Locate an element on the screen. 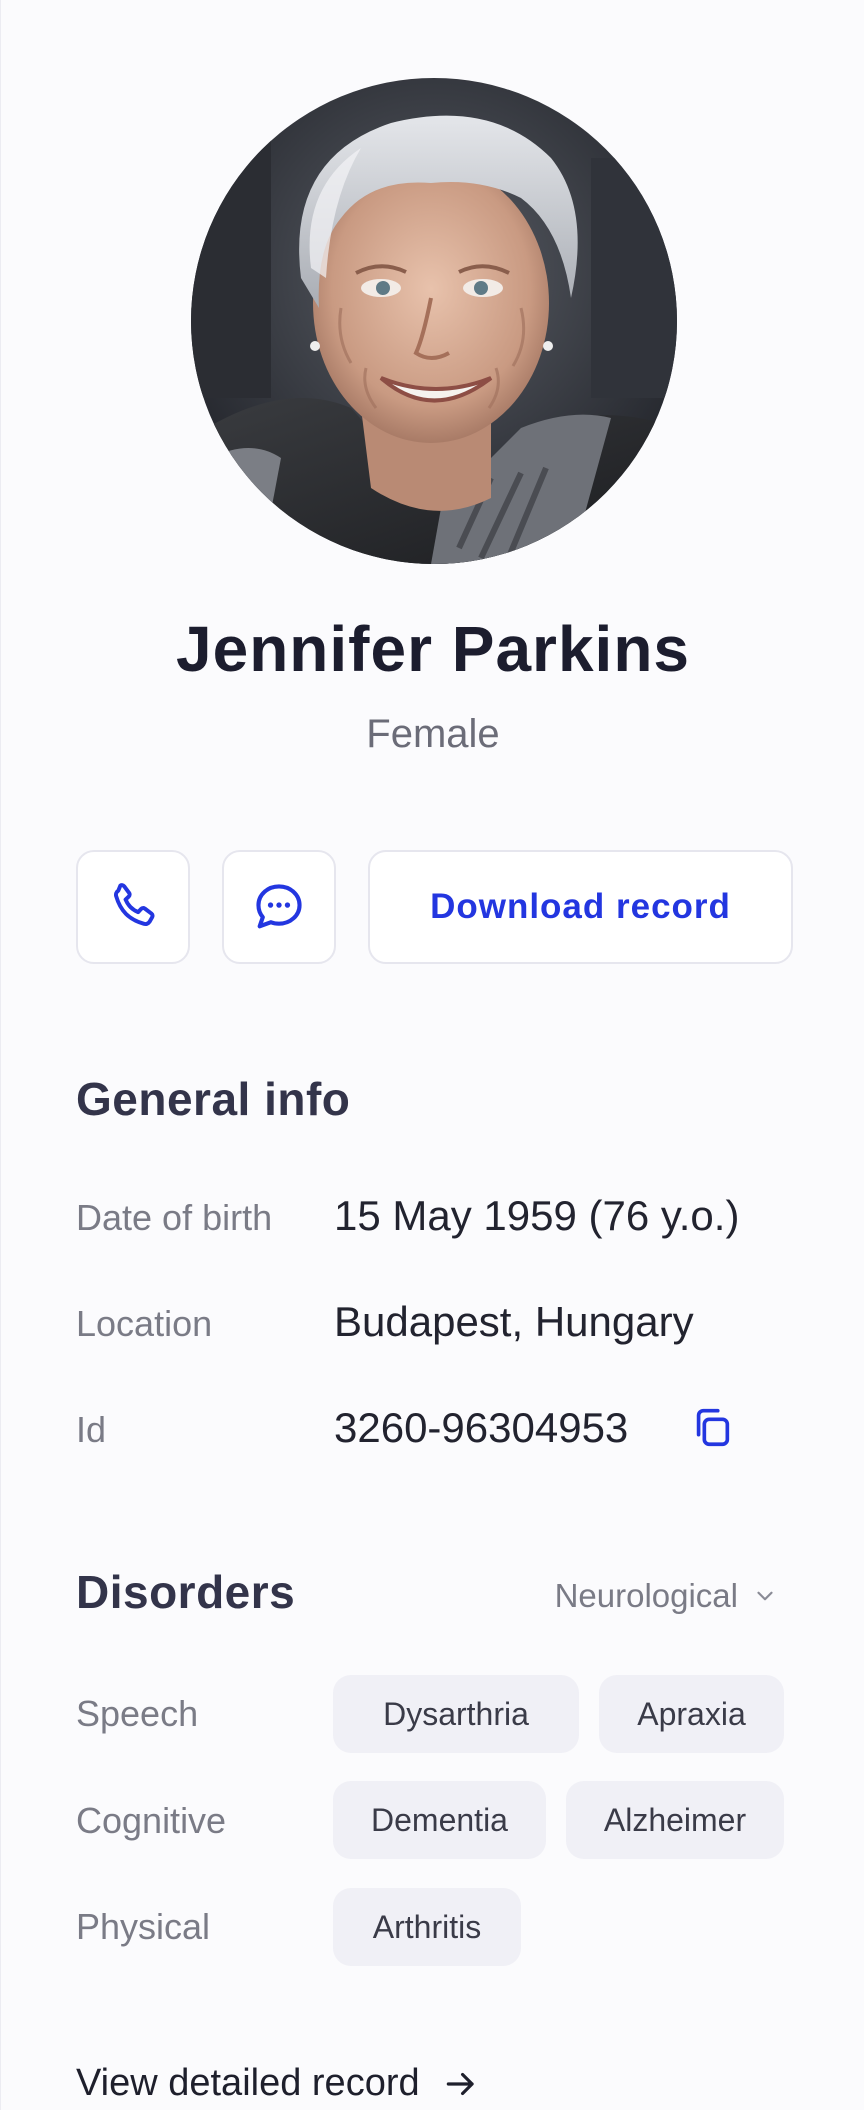  phone-icon is located at coordinates (134, 905).